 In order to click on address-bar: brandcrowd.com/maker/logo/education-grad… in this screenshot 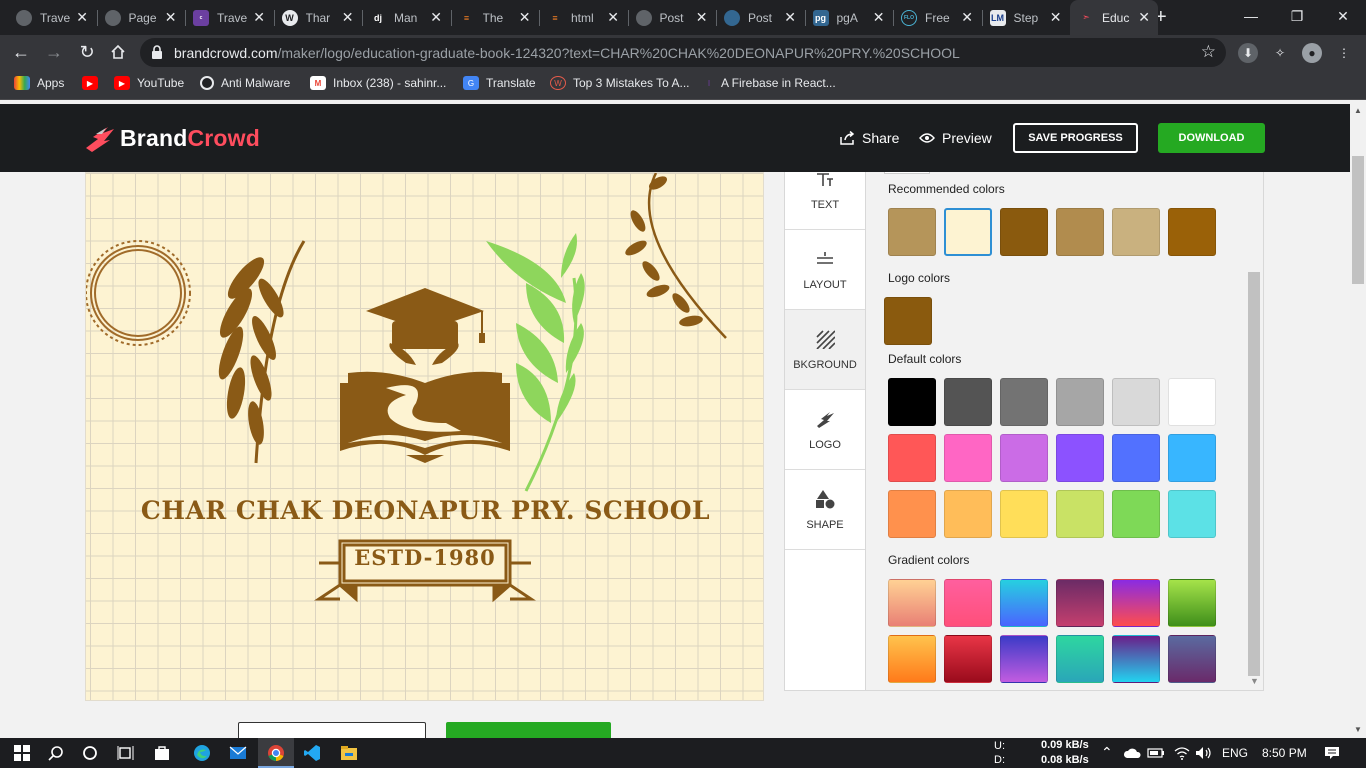, I will do `click(683, 52)`.